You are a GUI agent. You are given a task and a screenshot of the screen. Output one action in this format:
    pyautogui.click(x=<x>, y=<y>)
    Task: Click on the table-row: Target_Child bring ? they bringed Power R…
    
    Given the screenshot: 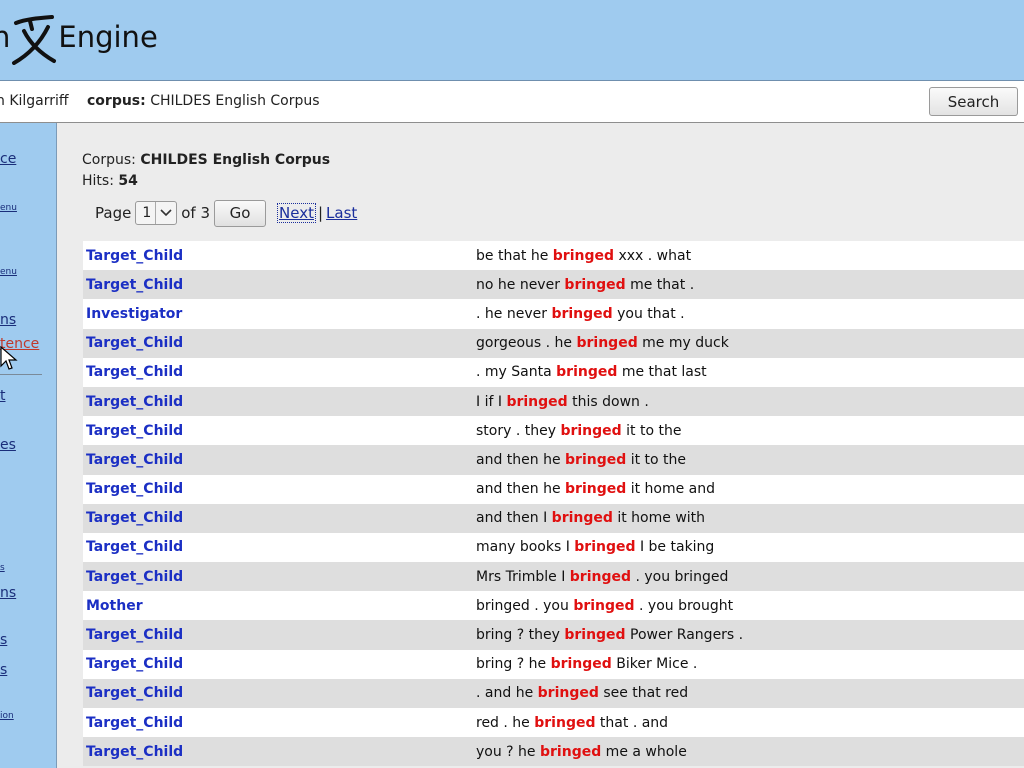 What is the action you would take?
    pyautogui.click(x=553, y=635)
    